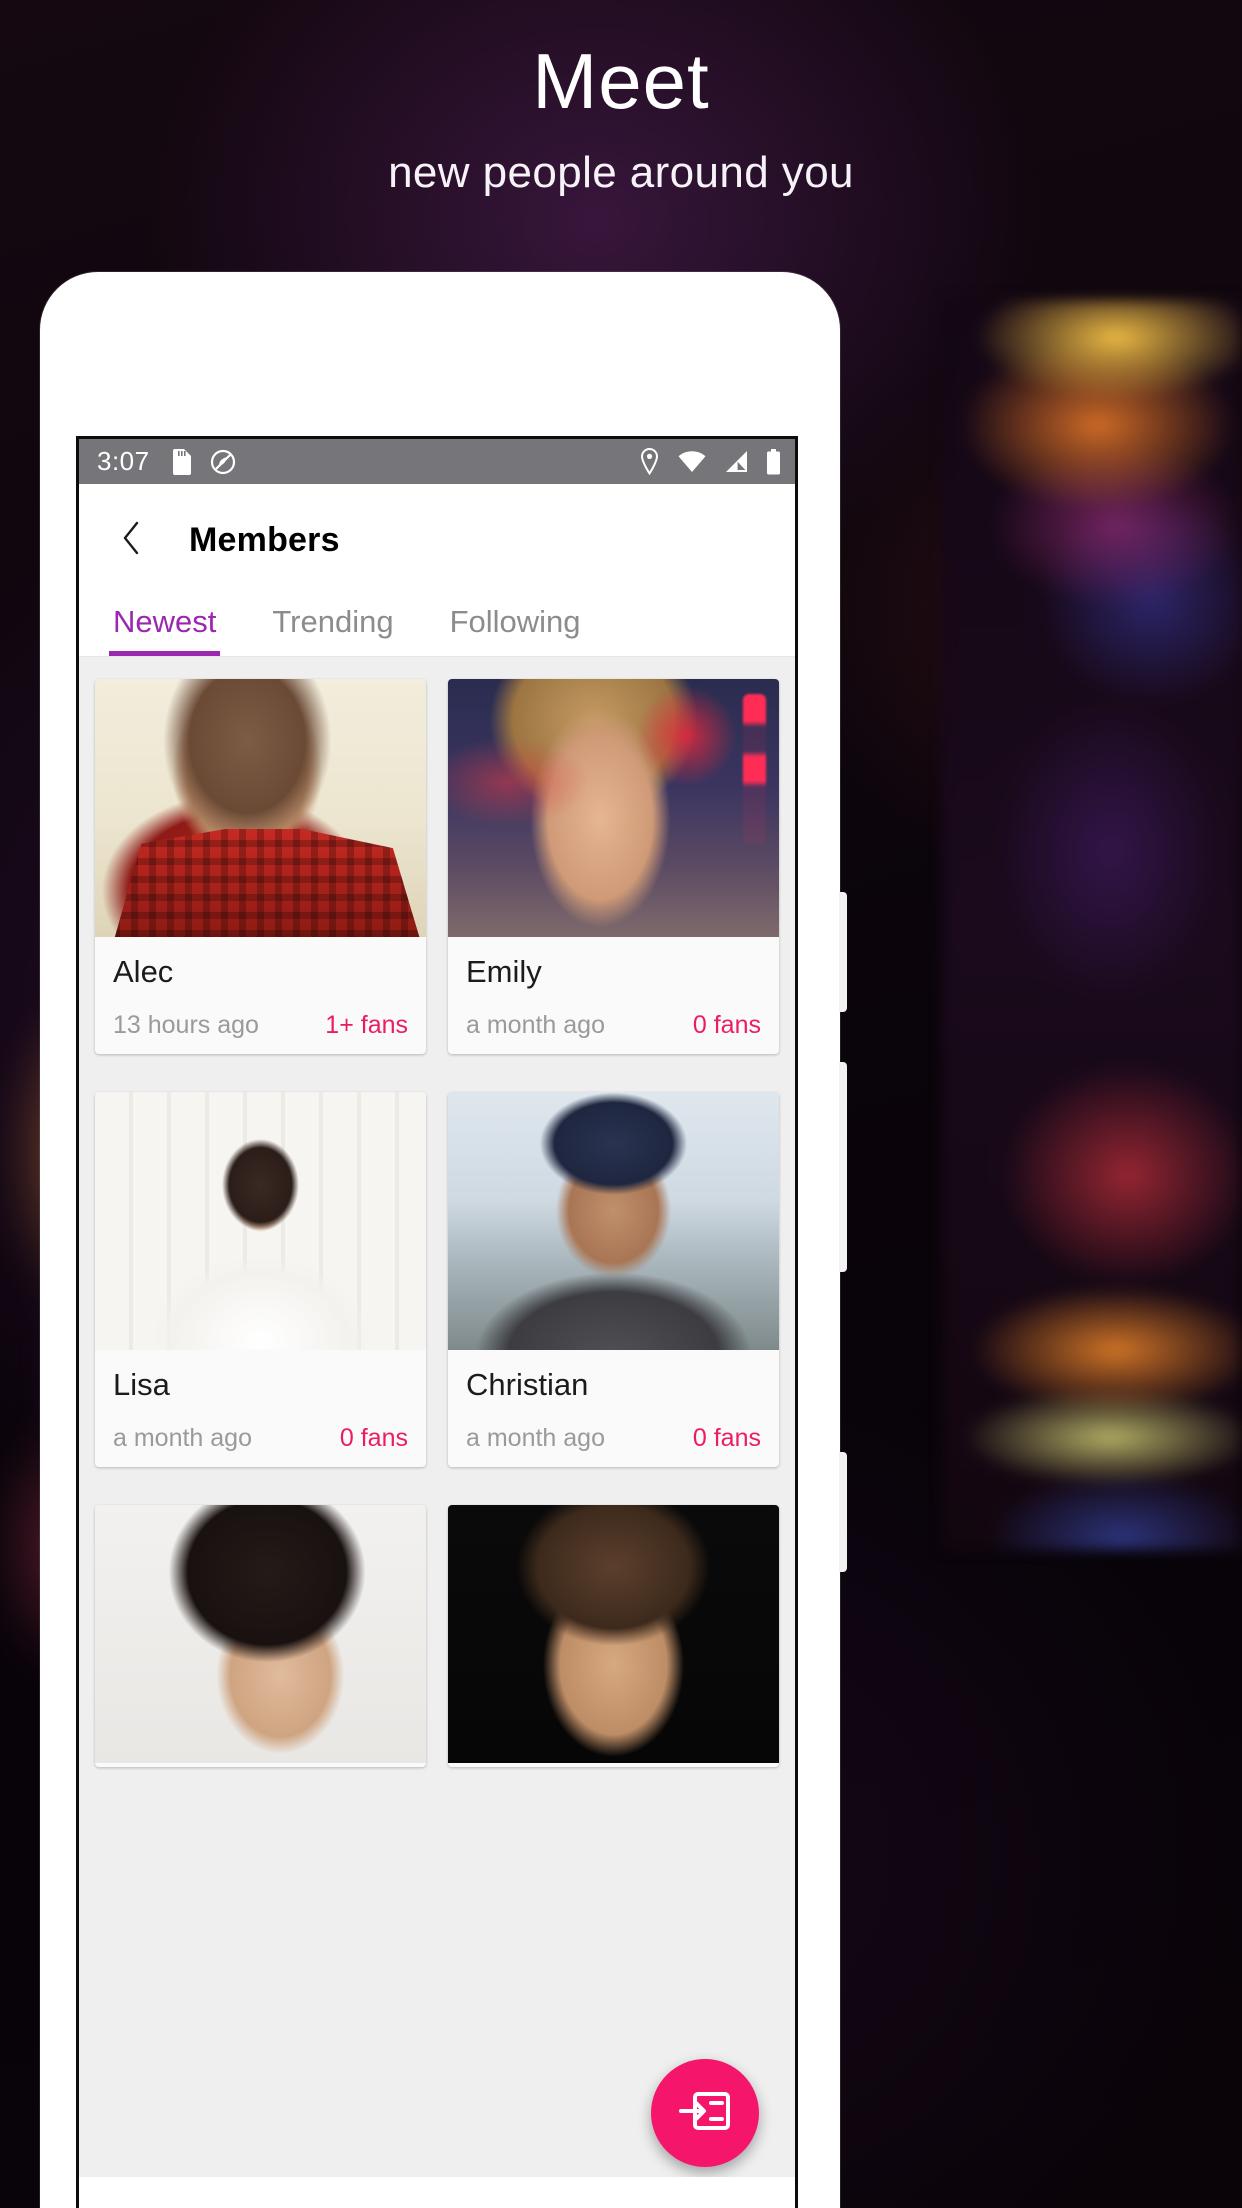  I want to click on background-bokeh-right, so click(1092, 925).